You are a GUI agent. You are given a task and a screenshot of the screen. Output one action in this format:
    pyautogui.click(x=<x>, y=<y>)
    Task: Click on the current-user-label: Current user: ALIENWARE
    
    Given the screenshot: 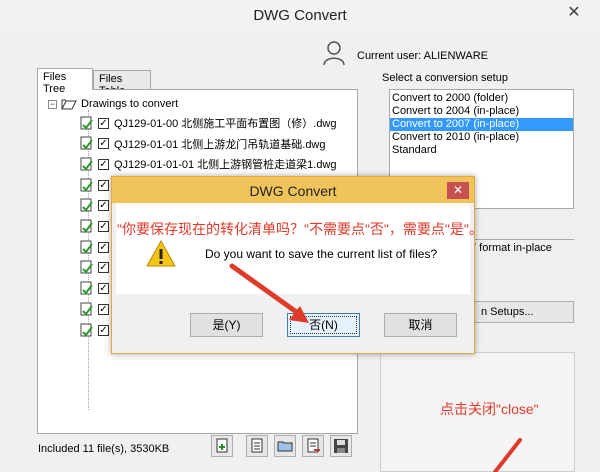 What is the action you would take?
    pyautogui.click(x=423, y=56)
    